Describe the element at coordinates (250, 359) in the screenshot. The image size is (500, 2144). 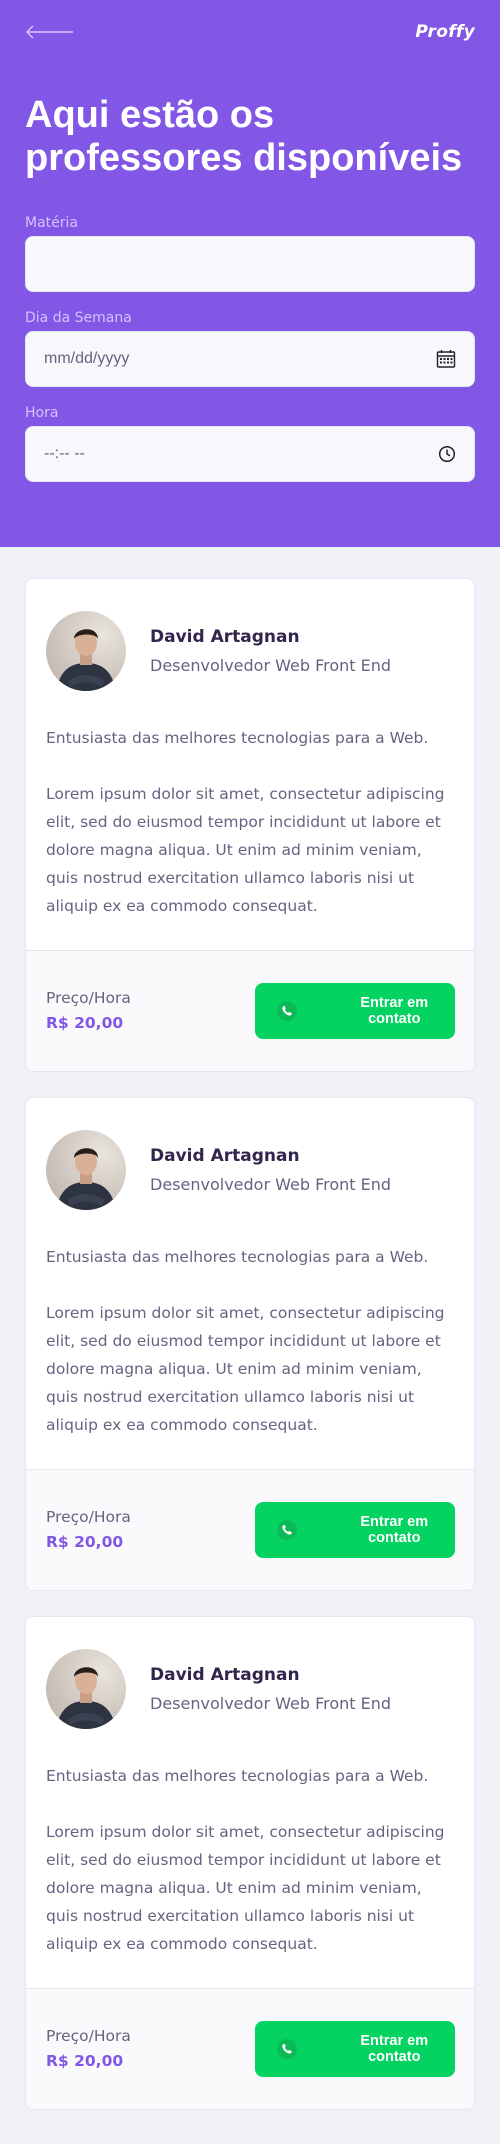
I see `weekday-date-input: mm/dd/yyyy` at that location.